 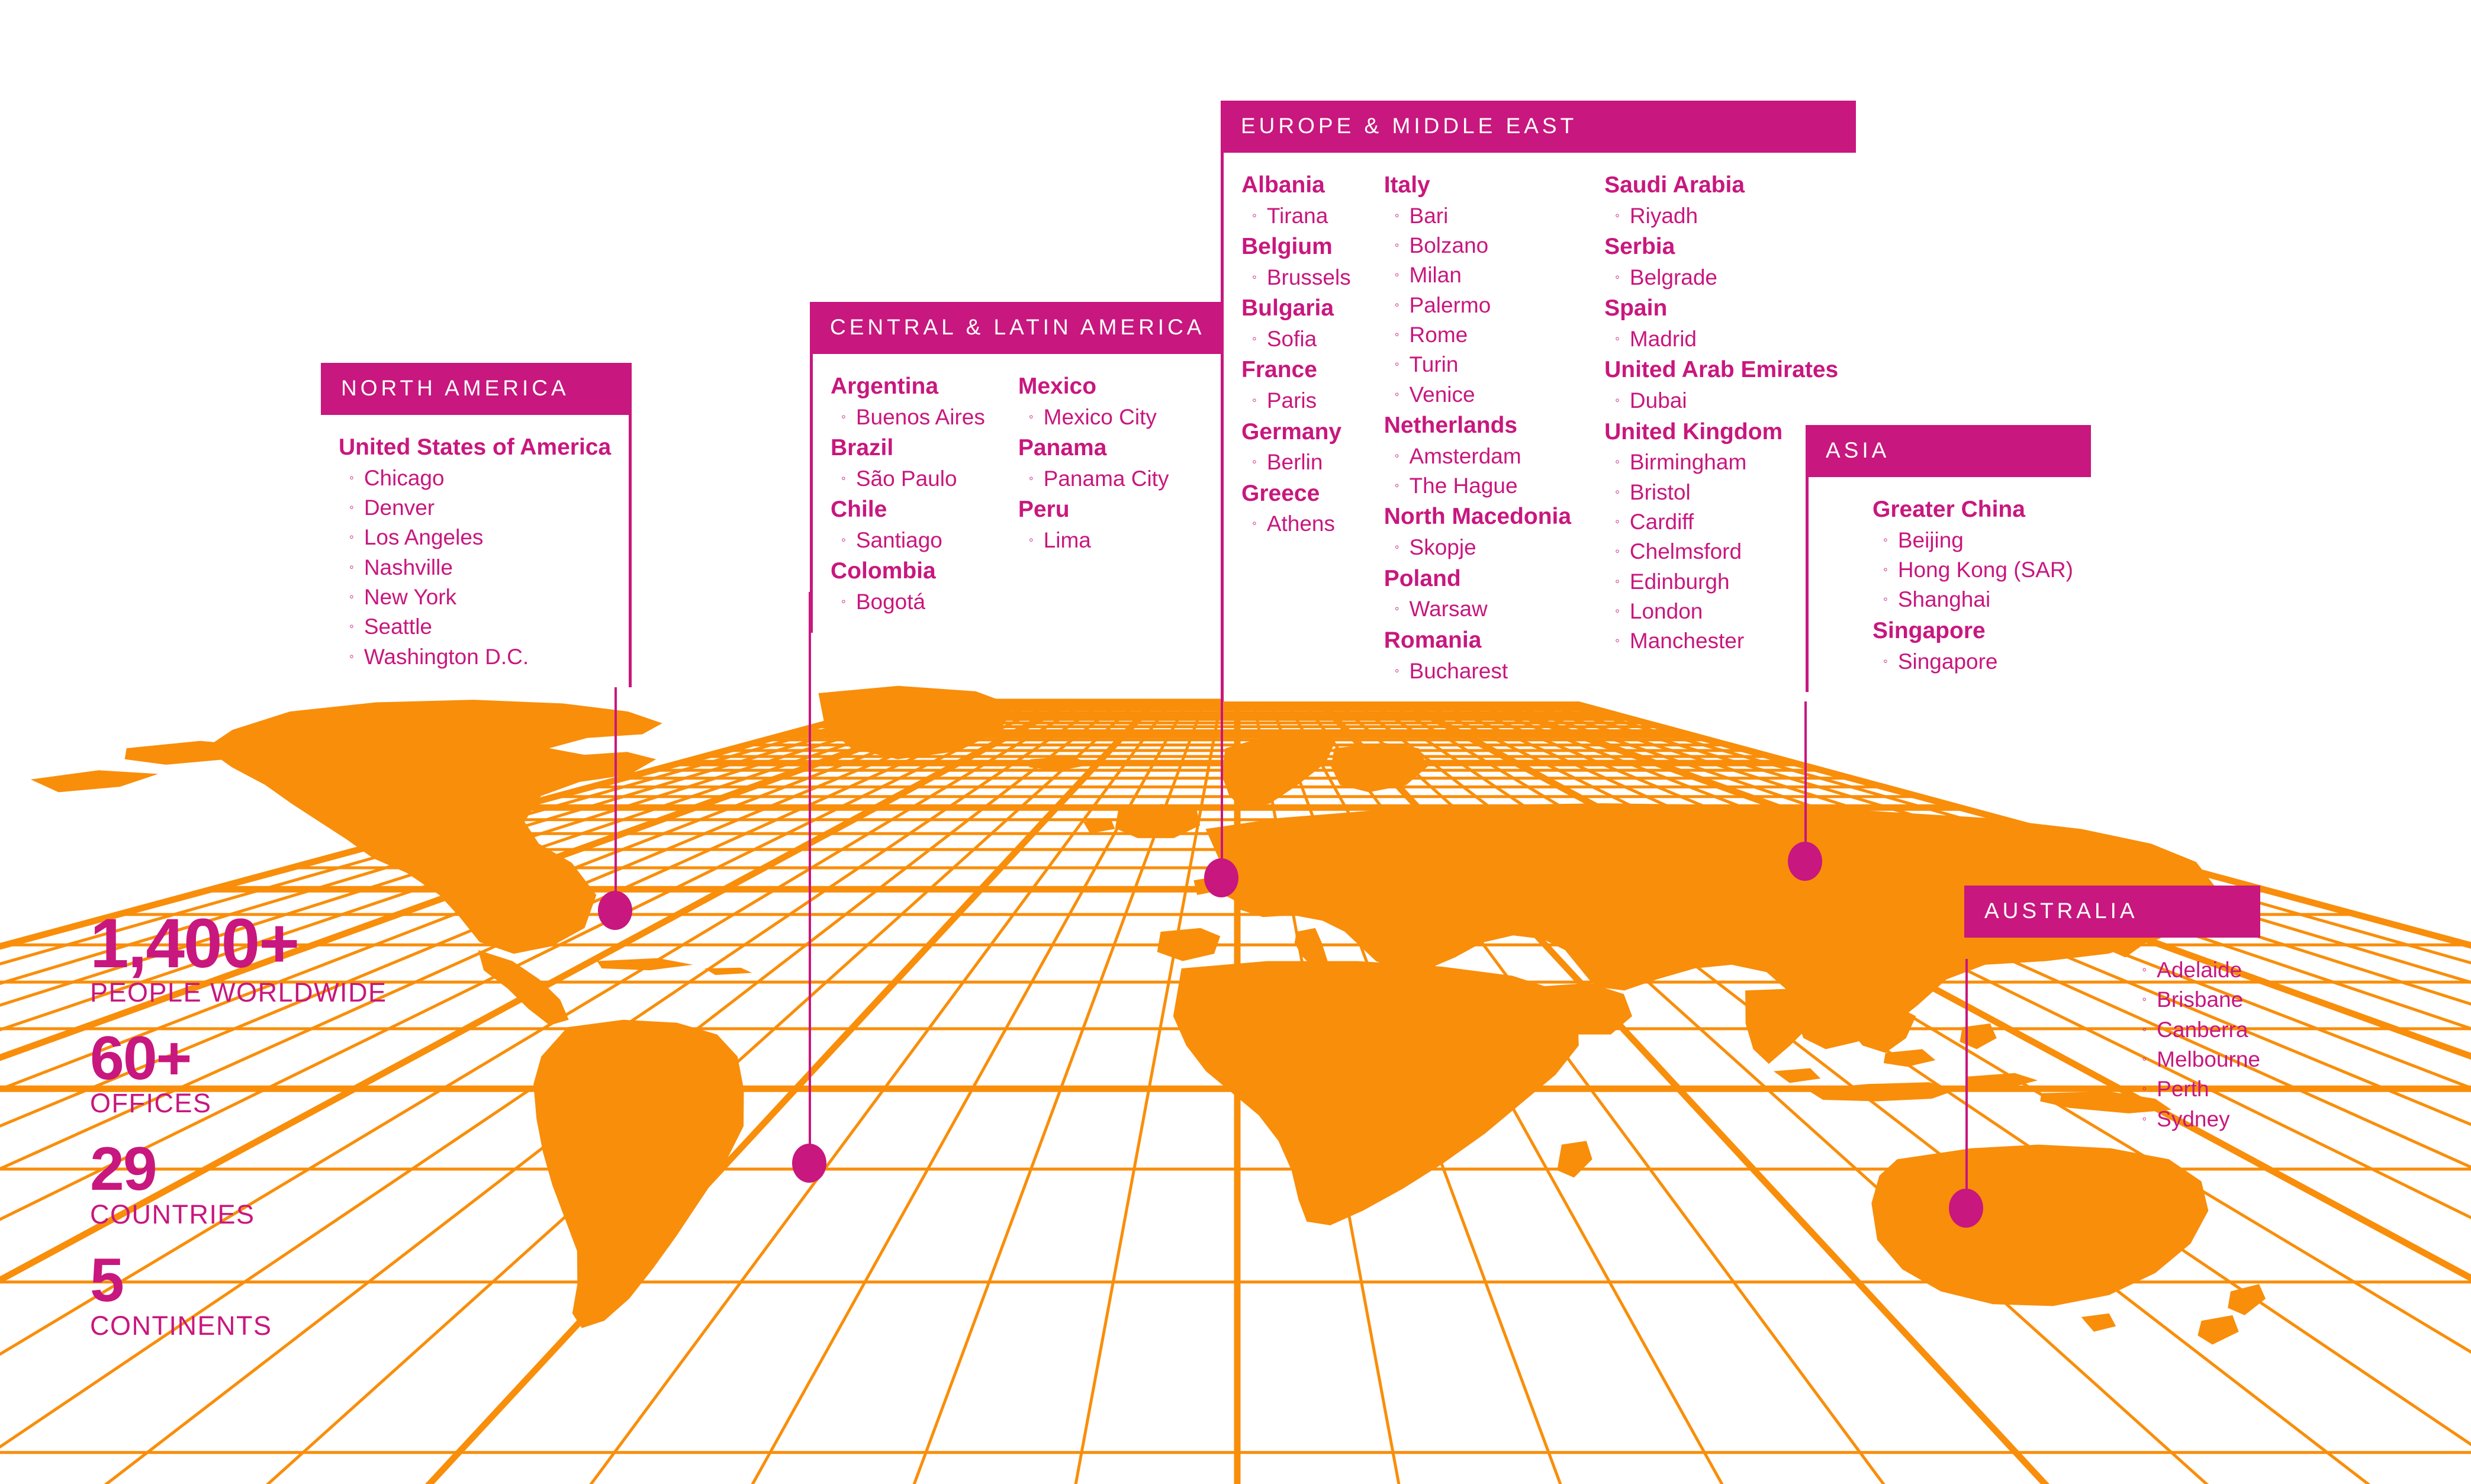 What do you see at coordinates (410, 597) in the screenshot?
I see `city-name: New York` at bounding box center [410, 597].